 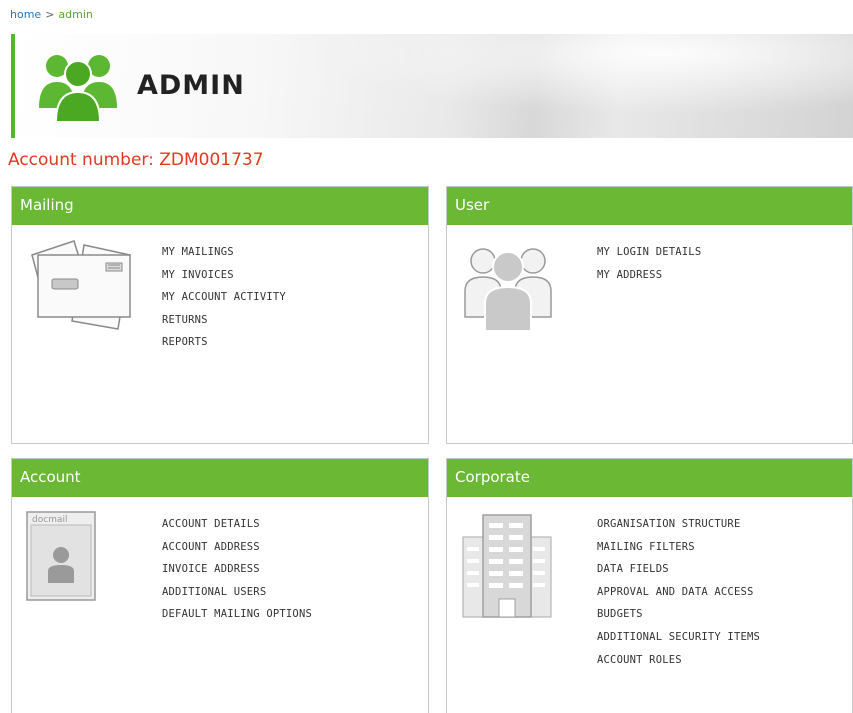 I want to click on corporate-panel-title: Corporate, so click(x=649, y=478).